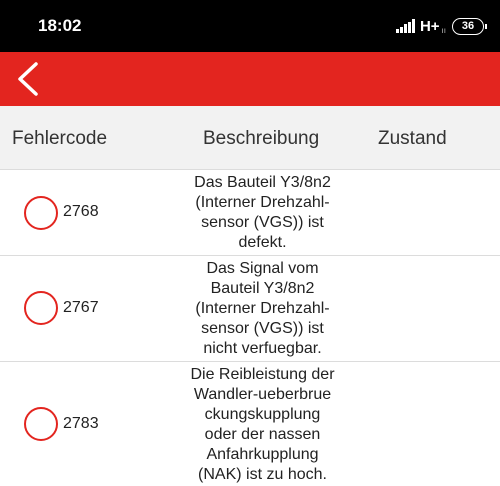 This screenshot has width=500, height=486. Describe the element at coordinates (412, 138) in the screenshot. I see `header-zustand: Zustand` at that location.